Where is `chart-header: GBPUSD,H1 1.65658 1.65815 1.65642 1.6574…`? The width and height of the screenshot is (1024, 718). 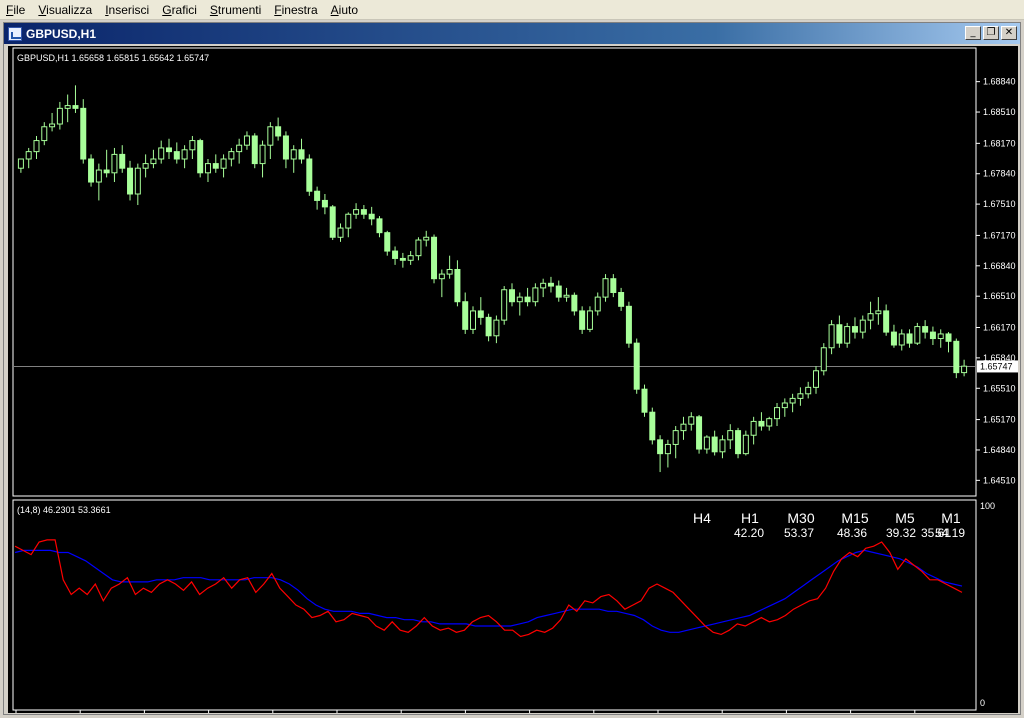
chart-header: GBPUSD,H1 1.65658 1.65815 1.65642 1.6574… is located at coordinates (113, 58).